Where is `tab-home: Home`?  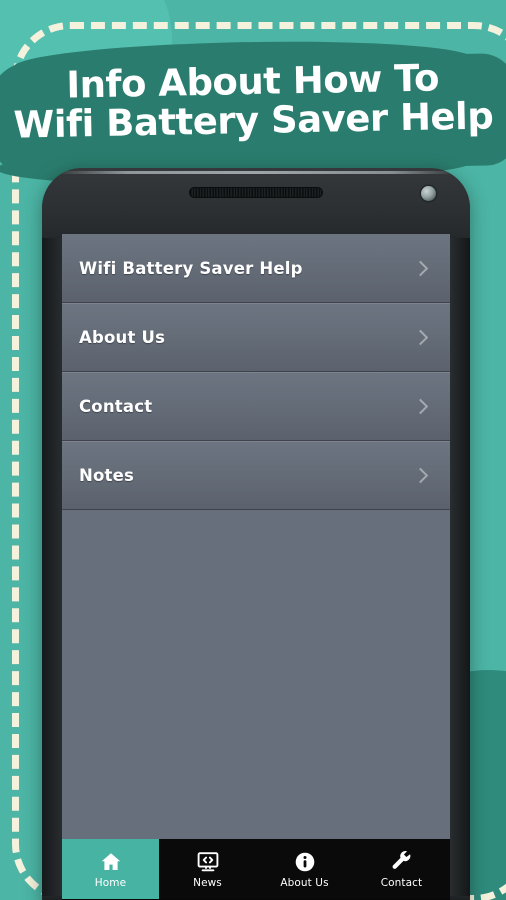
tab-home: Home is located at coordinates (110, 869).